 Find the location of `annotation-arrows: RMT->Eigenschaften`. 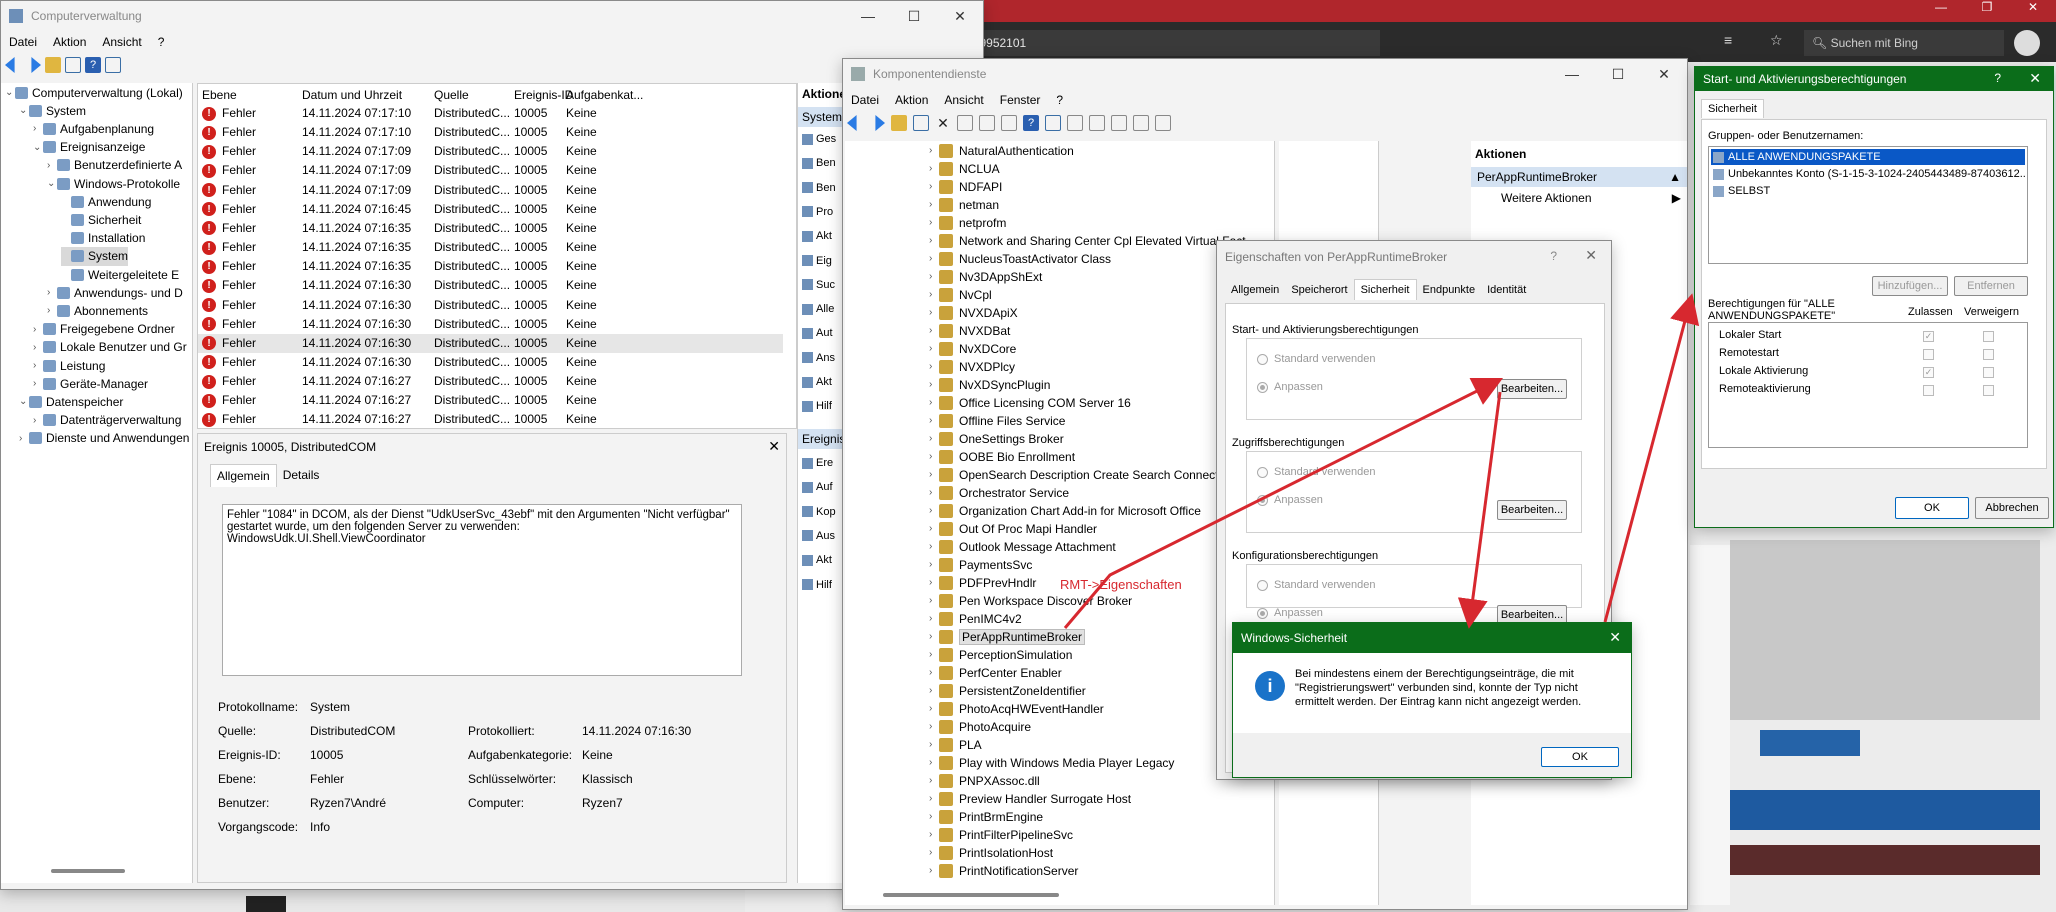

annotation-arrows: RMT->Eigenschaften is located at coordinates (1380, 461).